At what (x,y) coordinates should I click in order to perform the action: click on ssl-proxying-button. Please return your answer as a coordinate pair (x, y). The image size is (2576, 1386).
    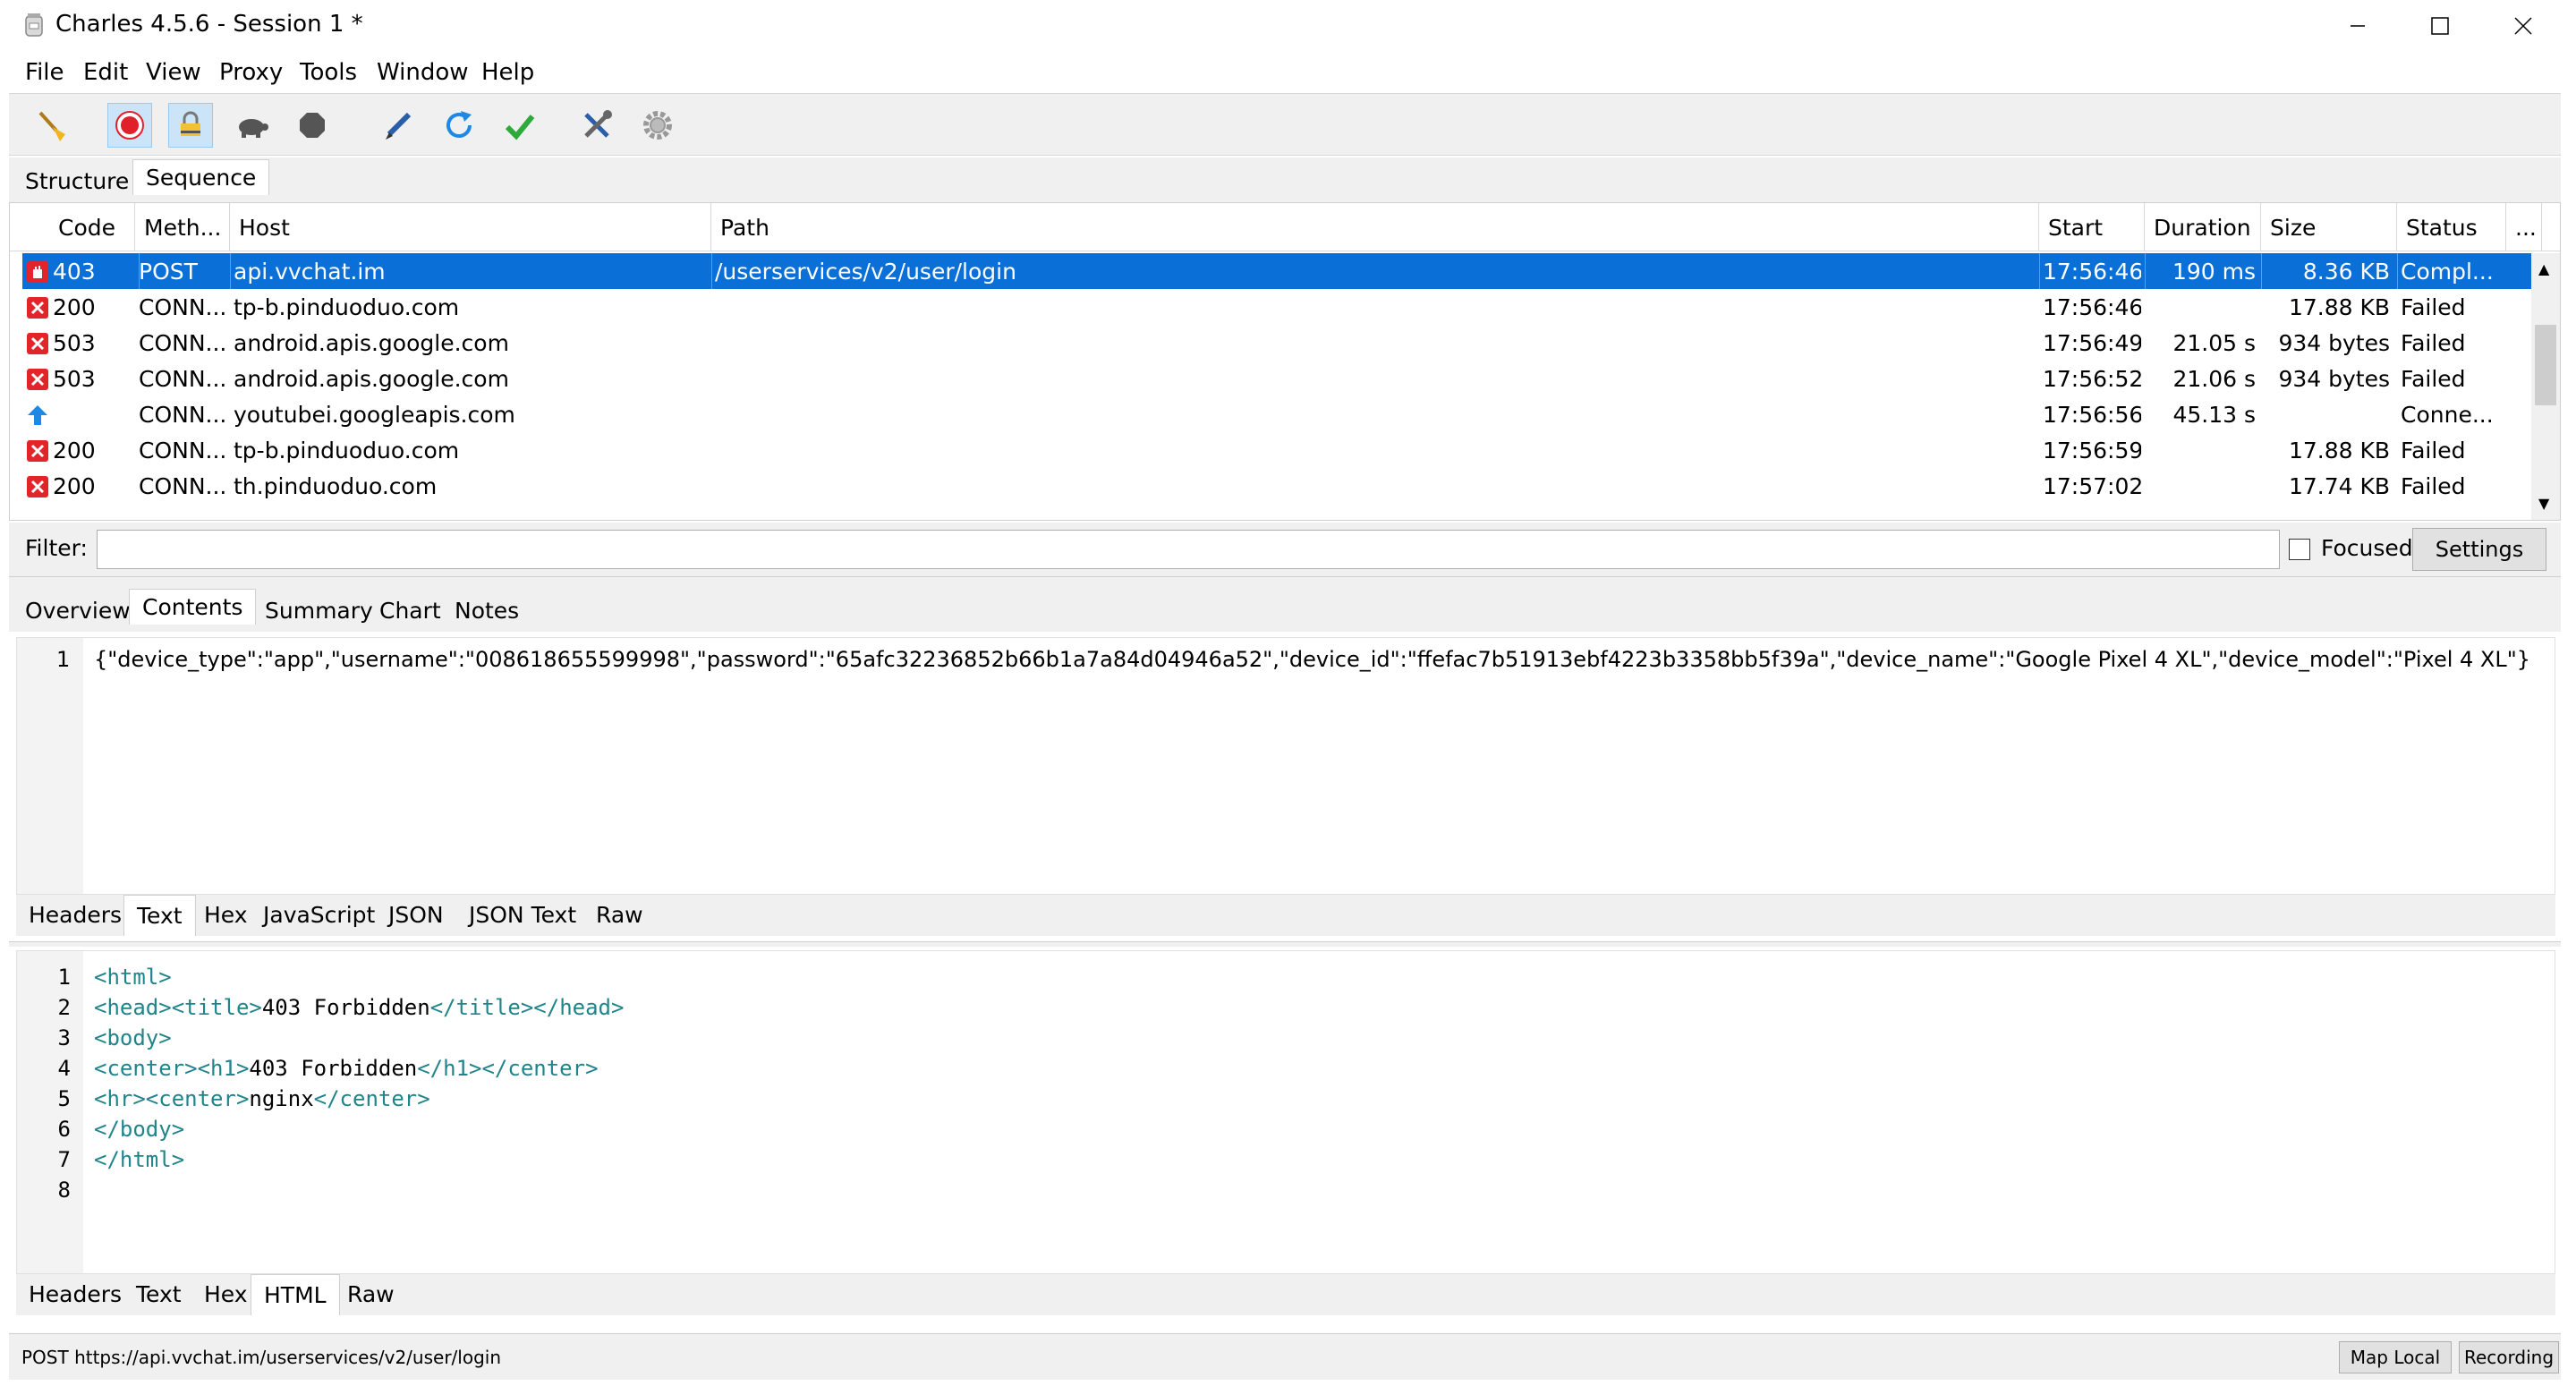
    Looking at the image, I should click on (190, 126).